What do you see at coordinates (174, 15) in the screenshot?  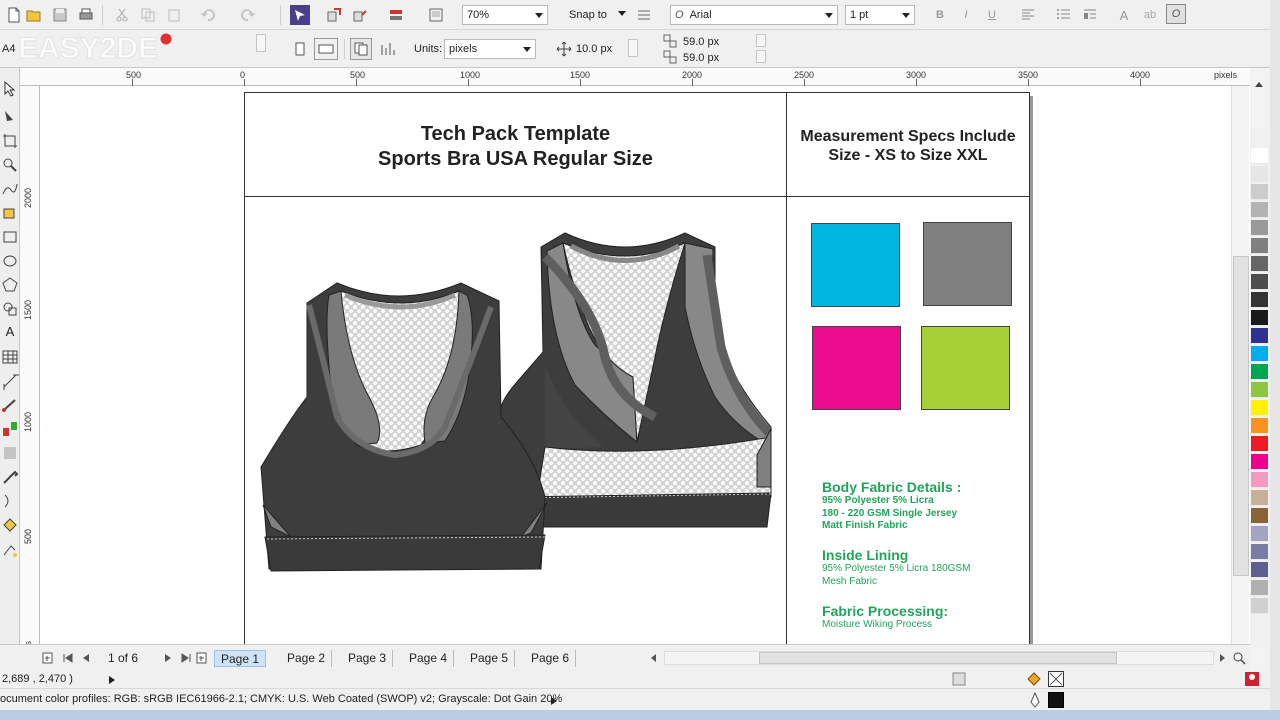 I see `paste-icon` at bounding box center [174, 15].